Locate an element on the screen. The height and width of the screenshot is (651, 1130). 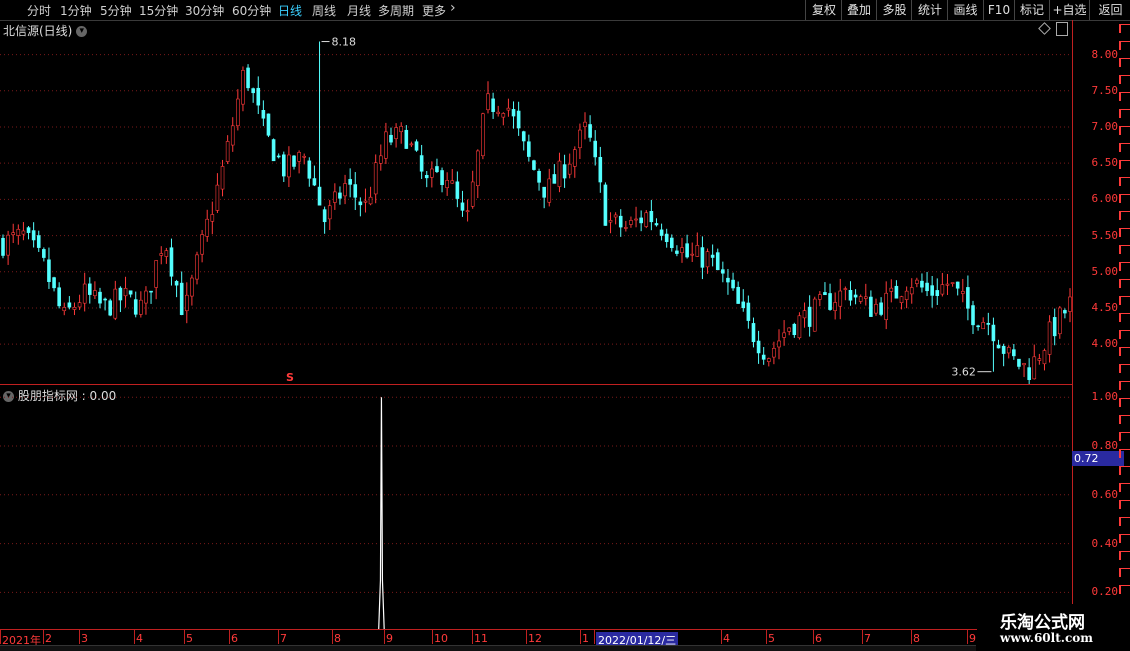
toolbar-button-5: F10 is located at coordinates (998, 10).